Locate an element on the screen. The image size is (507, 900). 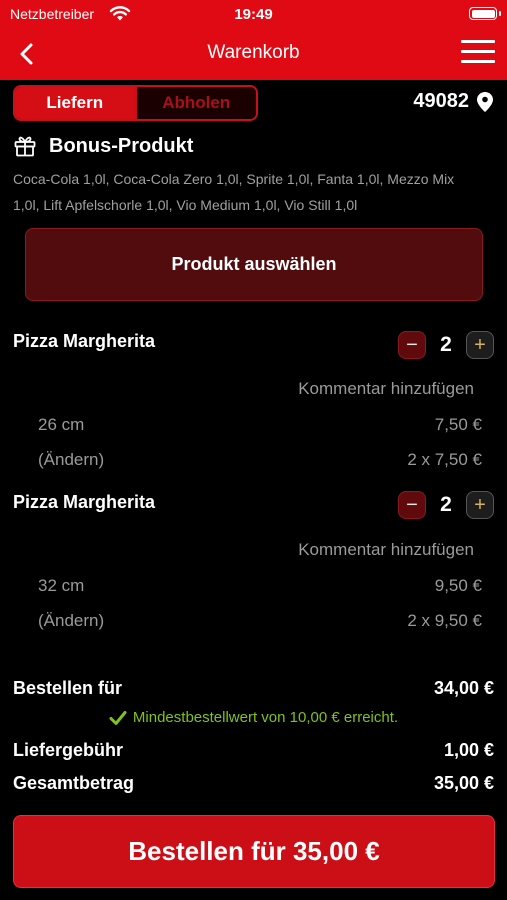
item-line-total: 2 x 9,50 € is located at coordinates (444, 620).